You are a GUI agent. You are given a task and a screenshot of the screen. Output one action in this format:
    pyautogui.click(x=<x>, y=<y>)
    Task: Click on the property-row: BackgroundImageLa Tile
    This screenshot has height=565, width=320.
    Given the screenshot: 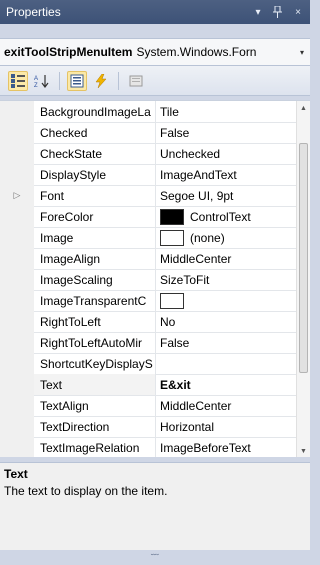 What is the action you would take?
    pyautogui.click(x=148, y=112)
    